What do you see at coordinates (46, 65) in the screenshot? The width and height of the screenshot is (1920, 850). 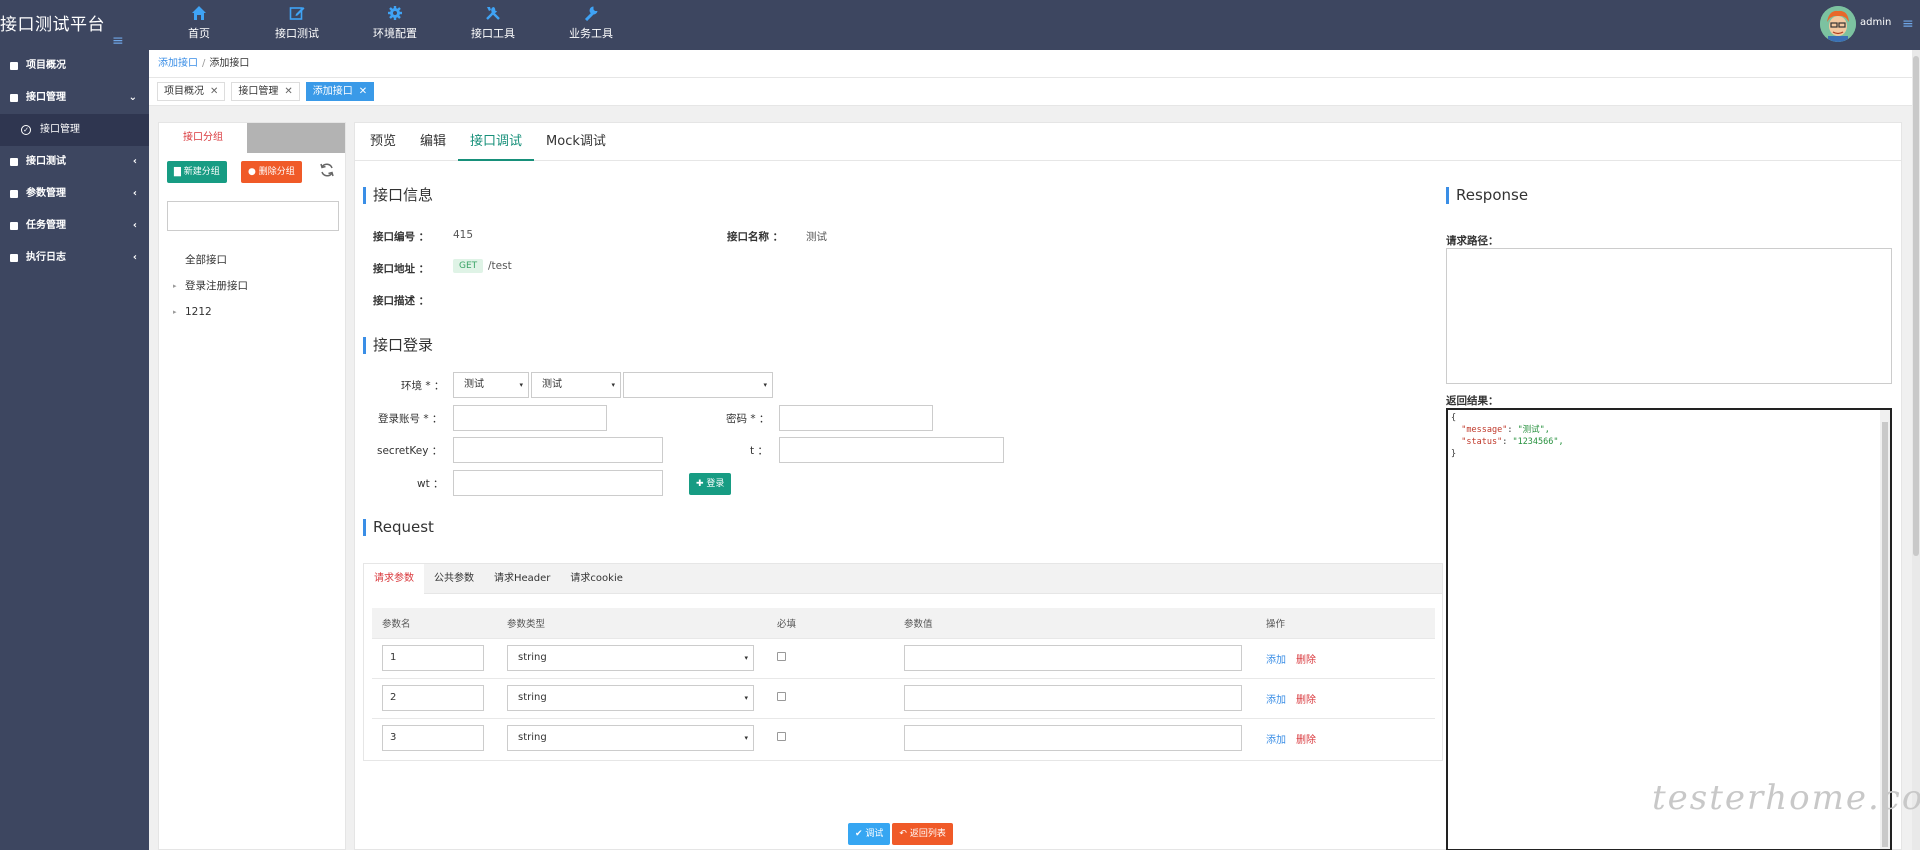 I see `sidebar-item-label: 项目概况` at bounding box center [46, 65].